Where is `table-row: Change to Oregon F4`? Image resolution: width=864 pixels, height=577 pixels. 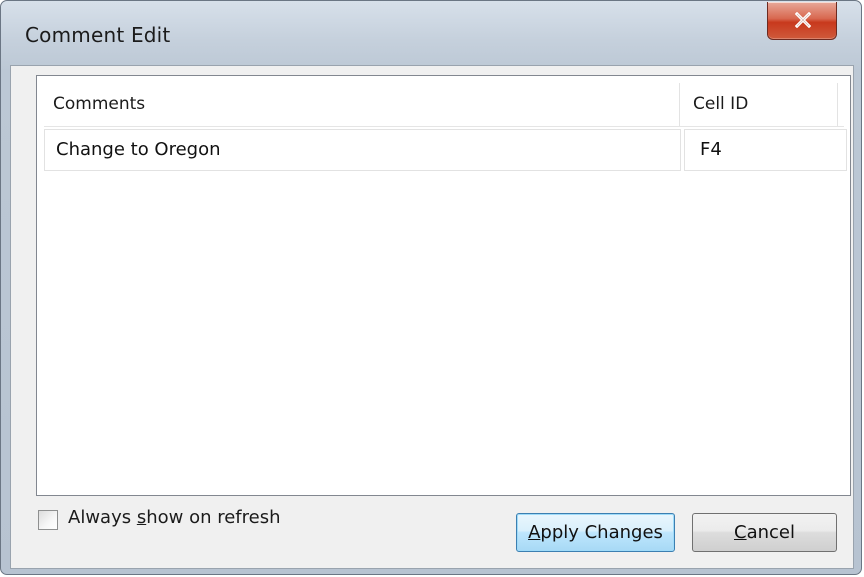
table-row: Change to Oregon F4 is located at coordinates (445, 150).